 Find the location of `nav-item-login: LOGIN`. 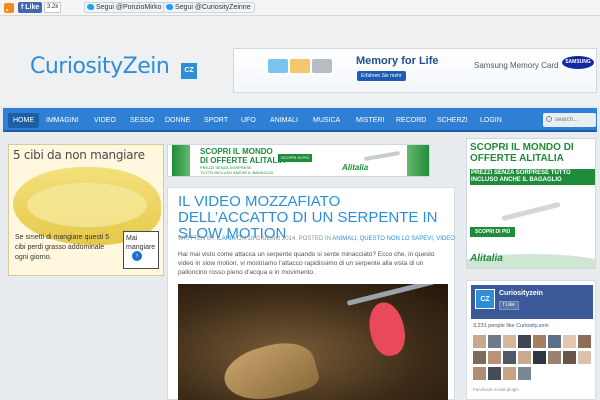

nav-item-login: LOGIN is located at coordinates (491, 120).